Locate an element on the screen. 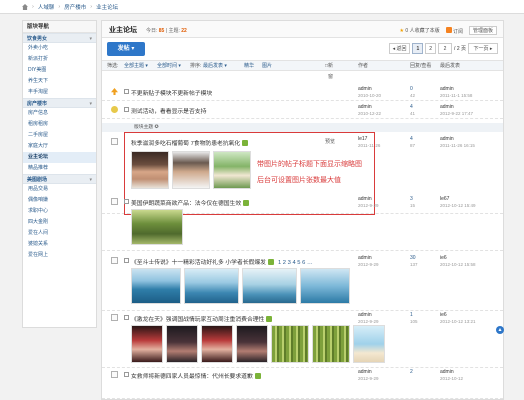  sidebar-item: 新派打折 is located at coordinates (59, 59).